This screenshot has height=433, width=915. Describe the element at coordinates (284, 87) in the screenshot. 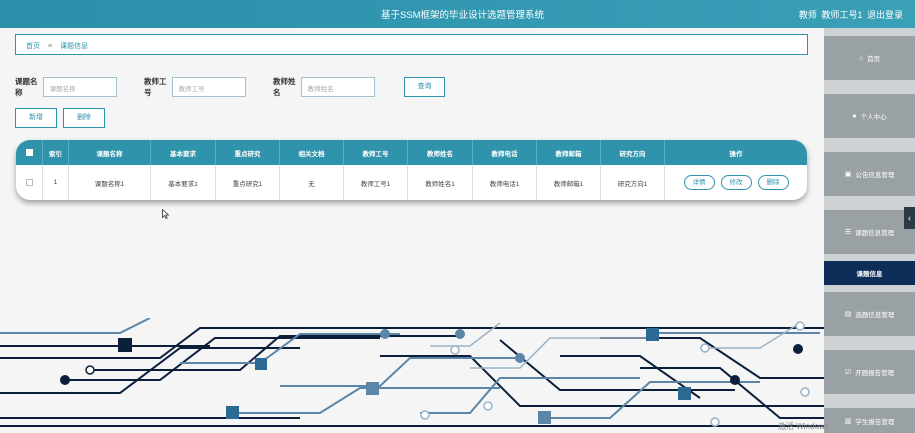

I see `teacher-name-label: 教师姓名` at that location.